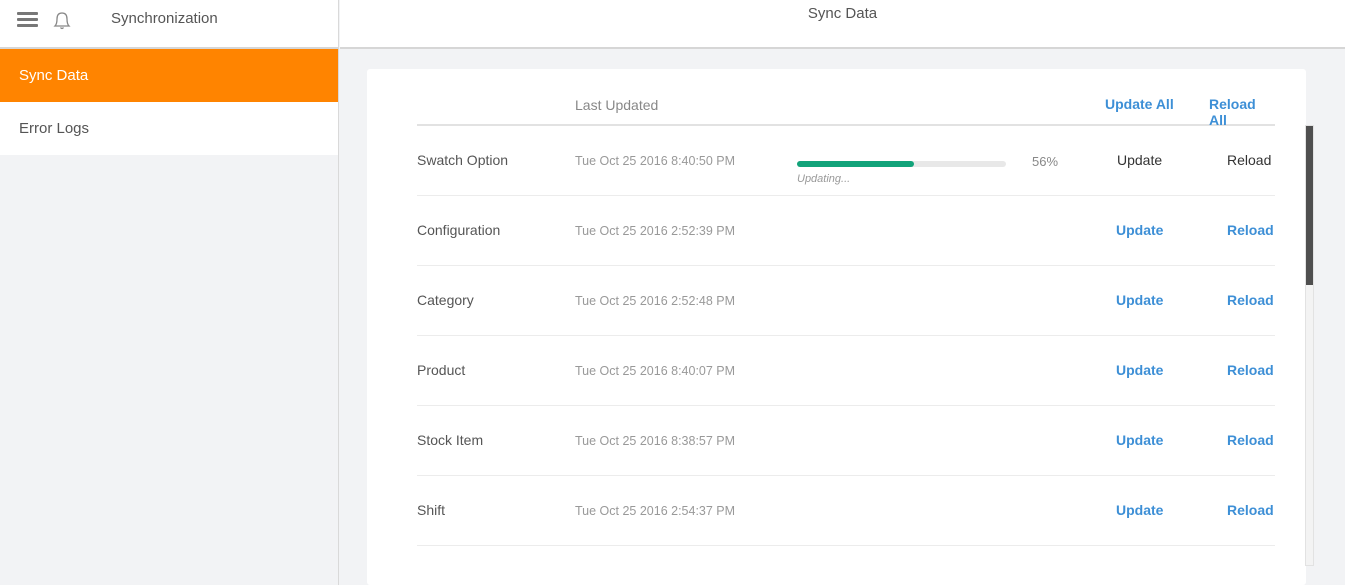  Describe the element at coordinates (27, 20) in the screenshot. I see `hamburger-menu-icon` at that location.